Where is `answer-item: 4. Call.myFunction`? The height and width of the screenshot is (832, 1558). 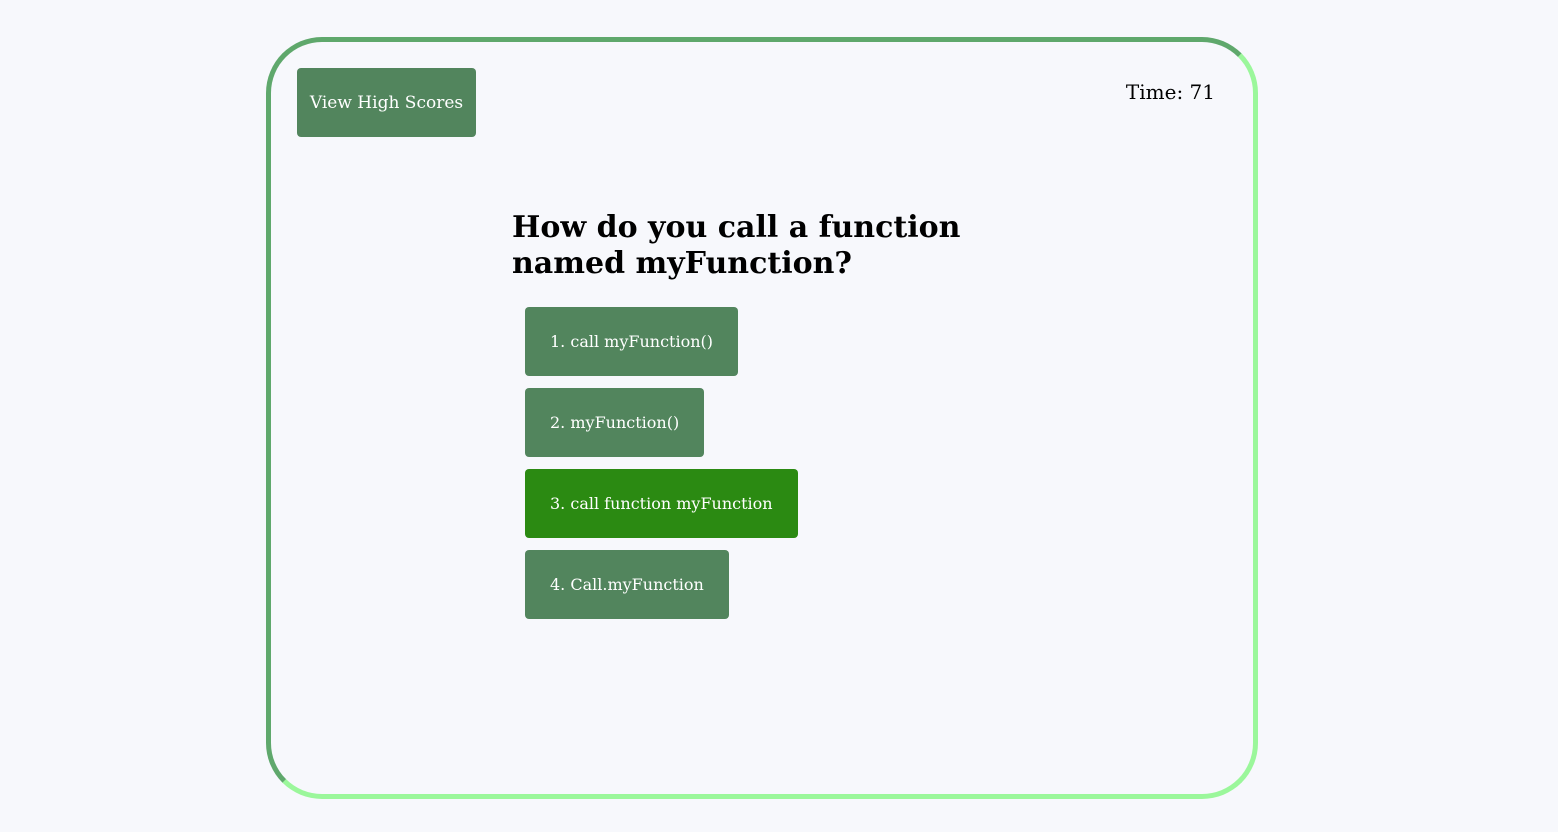
answer-item: 4. Call.myFunction is located at coordinates (661, 584).